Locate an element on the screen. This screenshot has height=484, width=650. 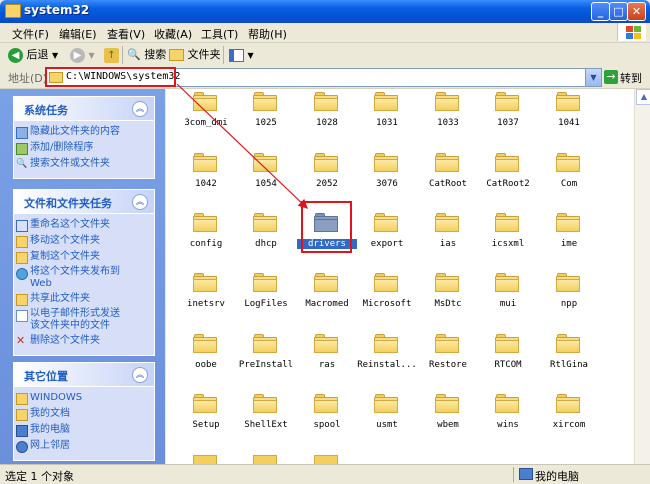
menu-file: 文件(F) is located at coordinates (30, 34).